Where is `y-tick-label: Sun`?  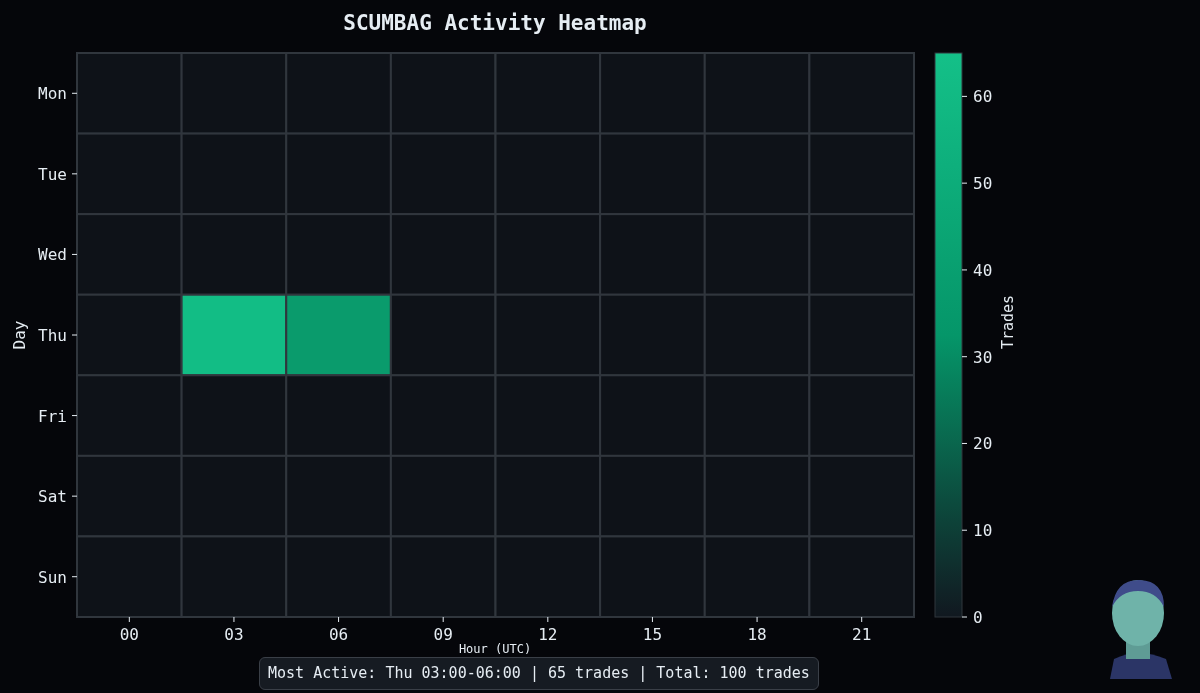
y-tick-label: Sun is located at coordinates (52, 577).